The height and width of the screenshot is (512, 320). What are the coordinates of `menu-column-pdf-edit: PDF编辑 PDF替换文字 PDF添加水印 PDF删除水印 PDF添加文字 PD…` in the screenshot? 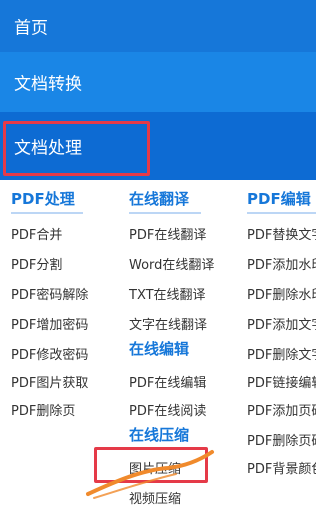 It's located at (281, 346).